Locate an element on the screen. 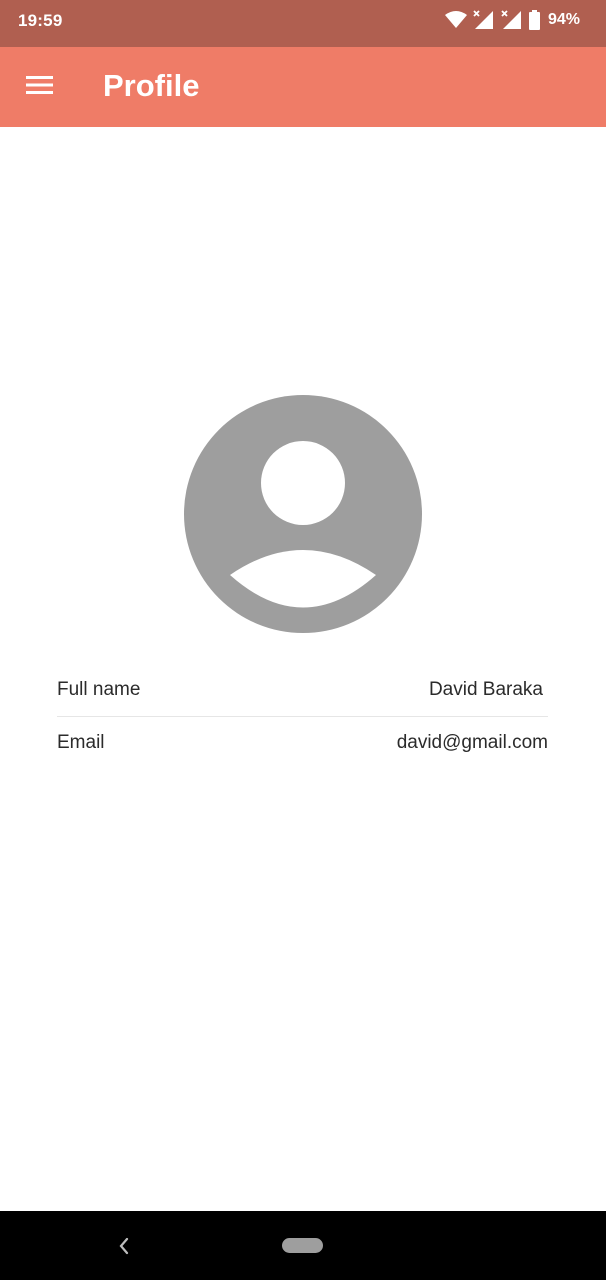 The height and width of the screenshot is (1280, 606). battery-icon is located at coordinates (534, 20).